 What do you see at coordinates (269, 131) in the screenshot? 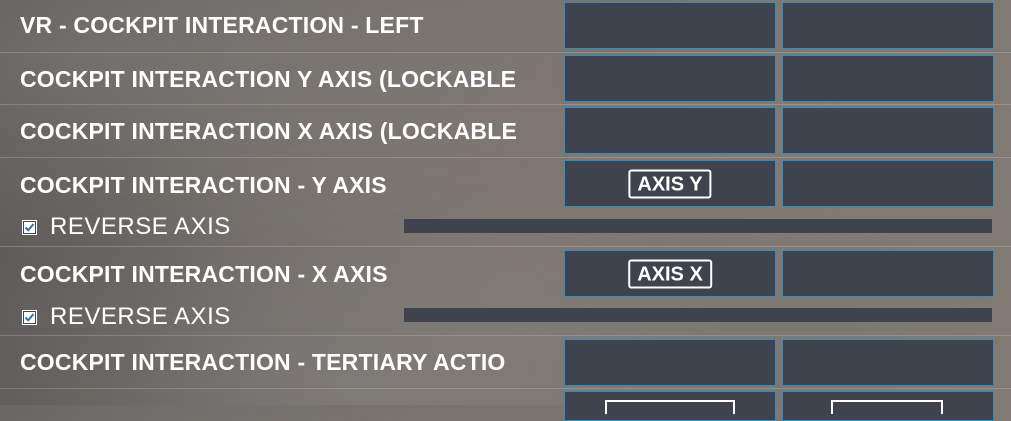
I see `binding-label: COCKPIT INTERACTION X AXIS (LOCKABLE` at bounding box center [269, 131].